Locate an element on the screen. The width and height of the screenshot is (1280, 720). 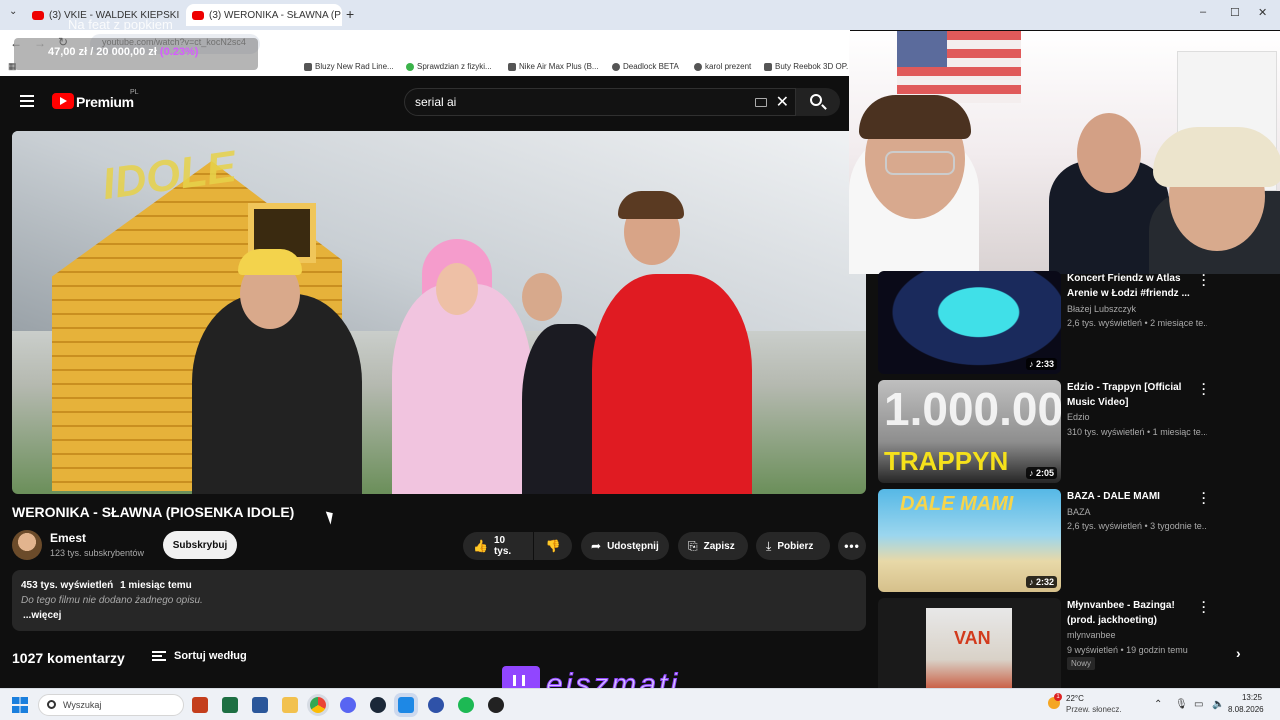
donation-goal-title: Na feat z popkiem is located at coordinates (120, 24).